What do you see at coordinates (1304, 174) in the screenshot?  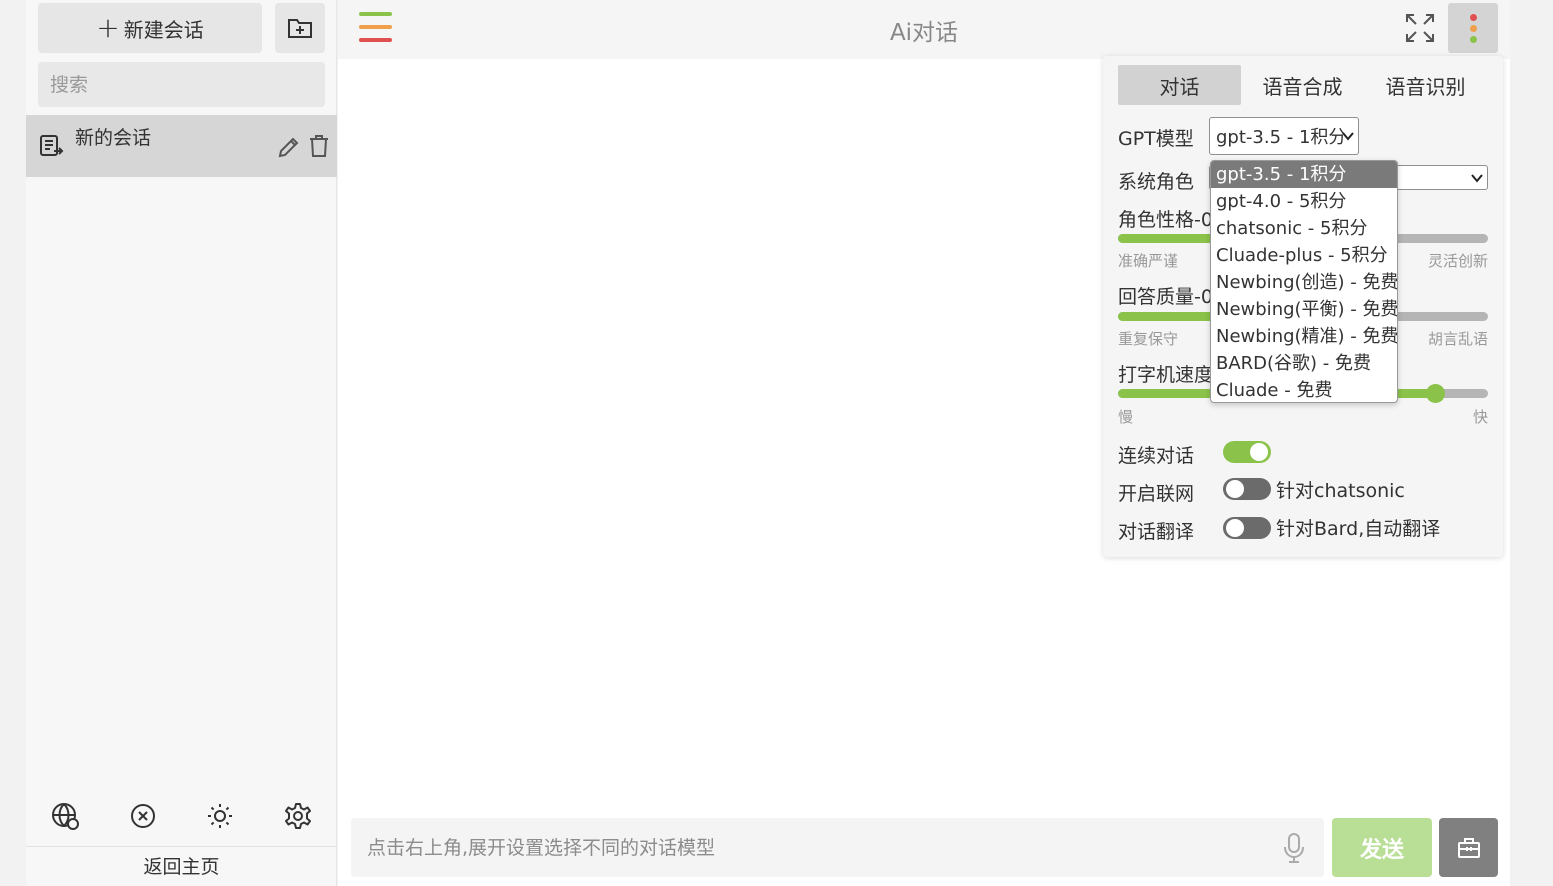 I see `model-option: gpt-3.5 - 1积分` at bounding box center [1304, 174].